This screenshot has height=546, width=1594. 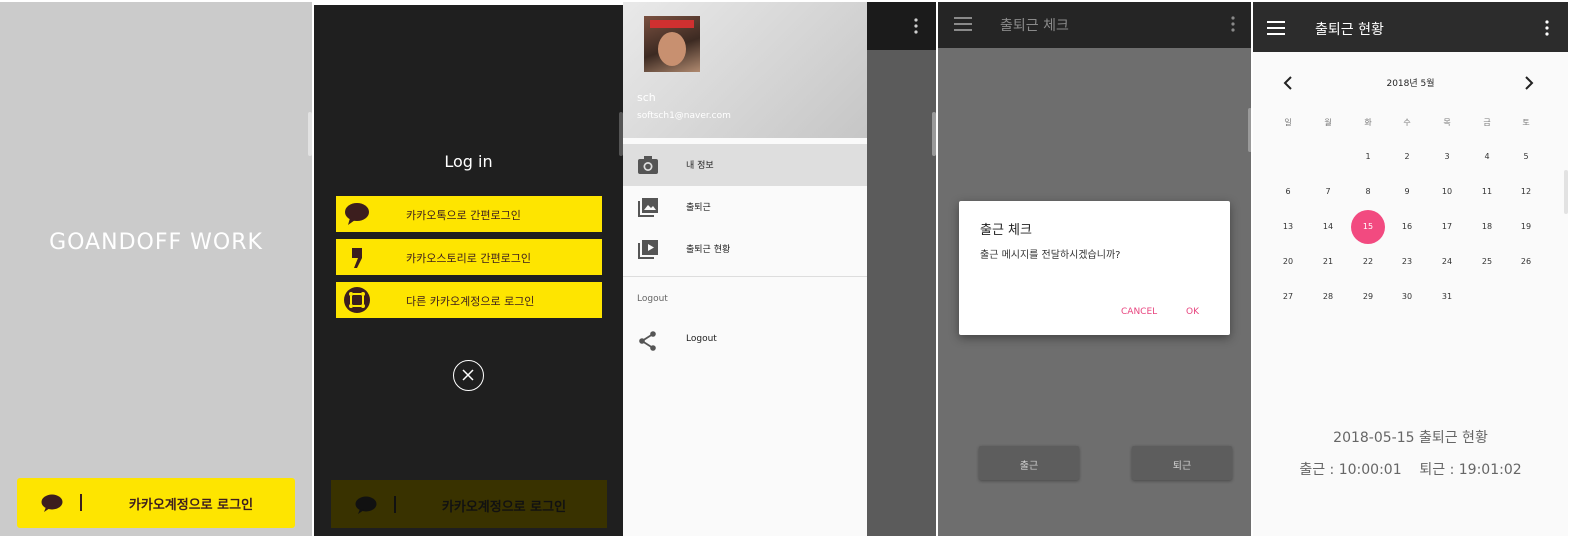 I want to click on calendar-day: 5, so click(x=1526, y=156).